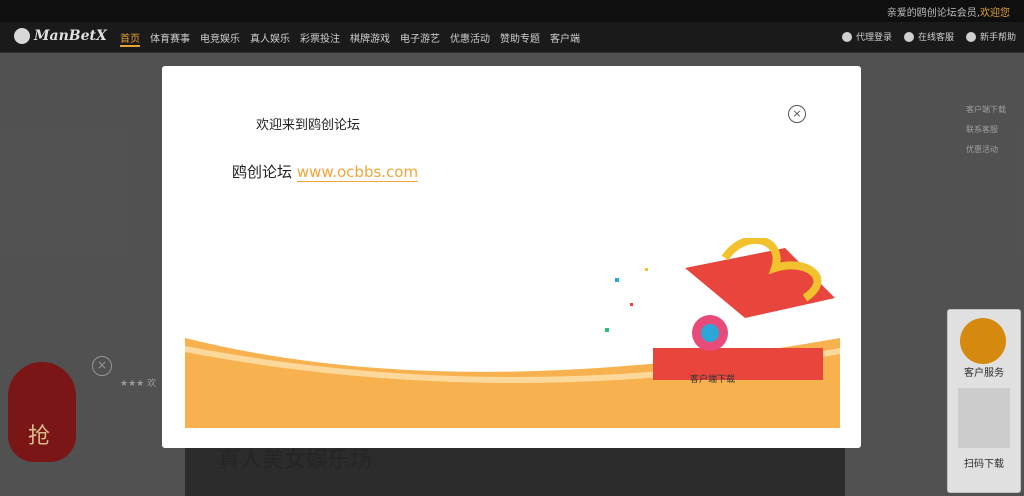 The image size is (1024, 496). What do you see at coordinates (738, 364) in the screenshot?
I see `gift-box-base` at bounding box center [738, 364].